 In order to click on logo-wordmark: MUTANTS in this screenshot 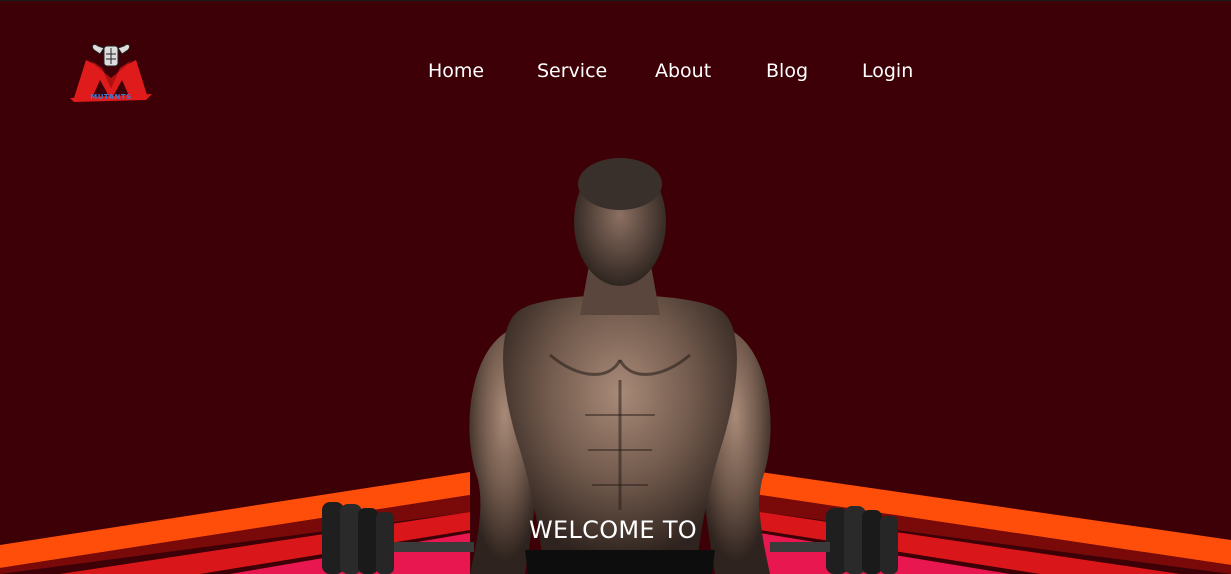, I will do `click(111, 97)`.